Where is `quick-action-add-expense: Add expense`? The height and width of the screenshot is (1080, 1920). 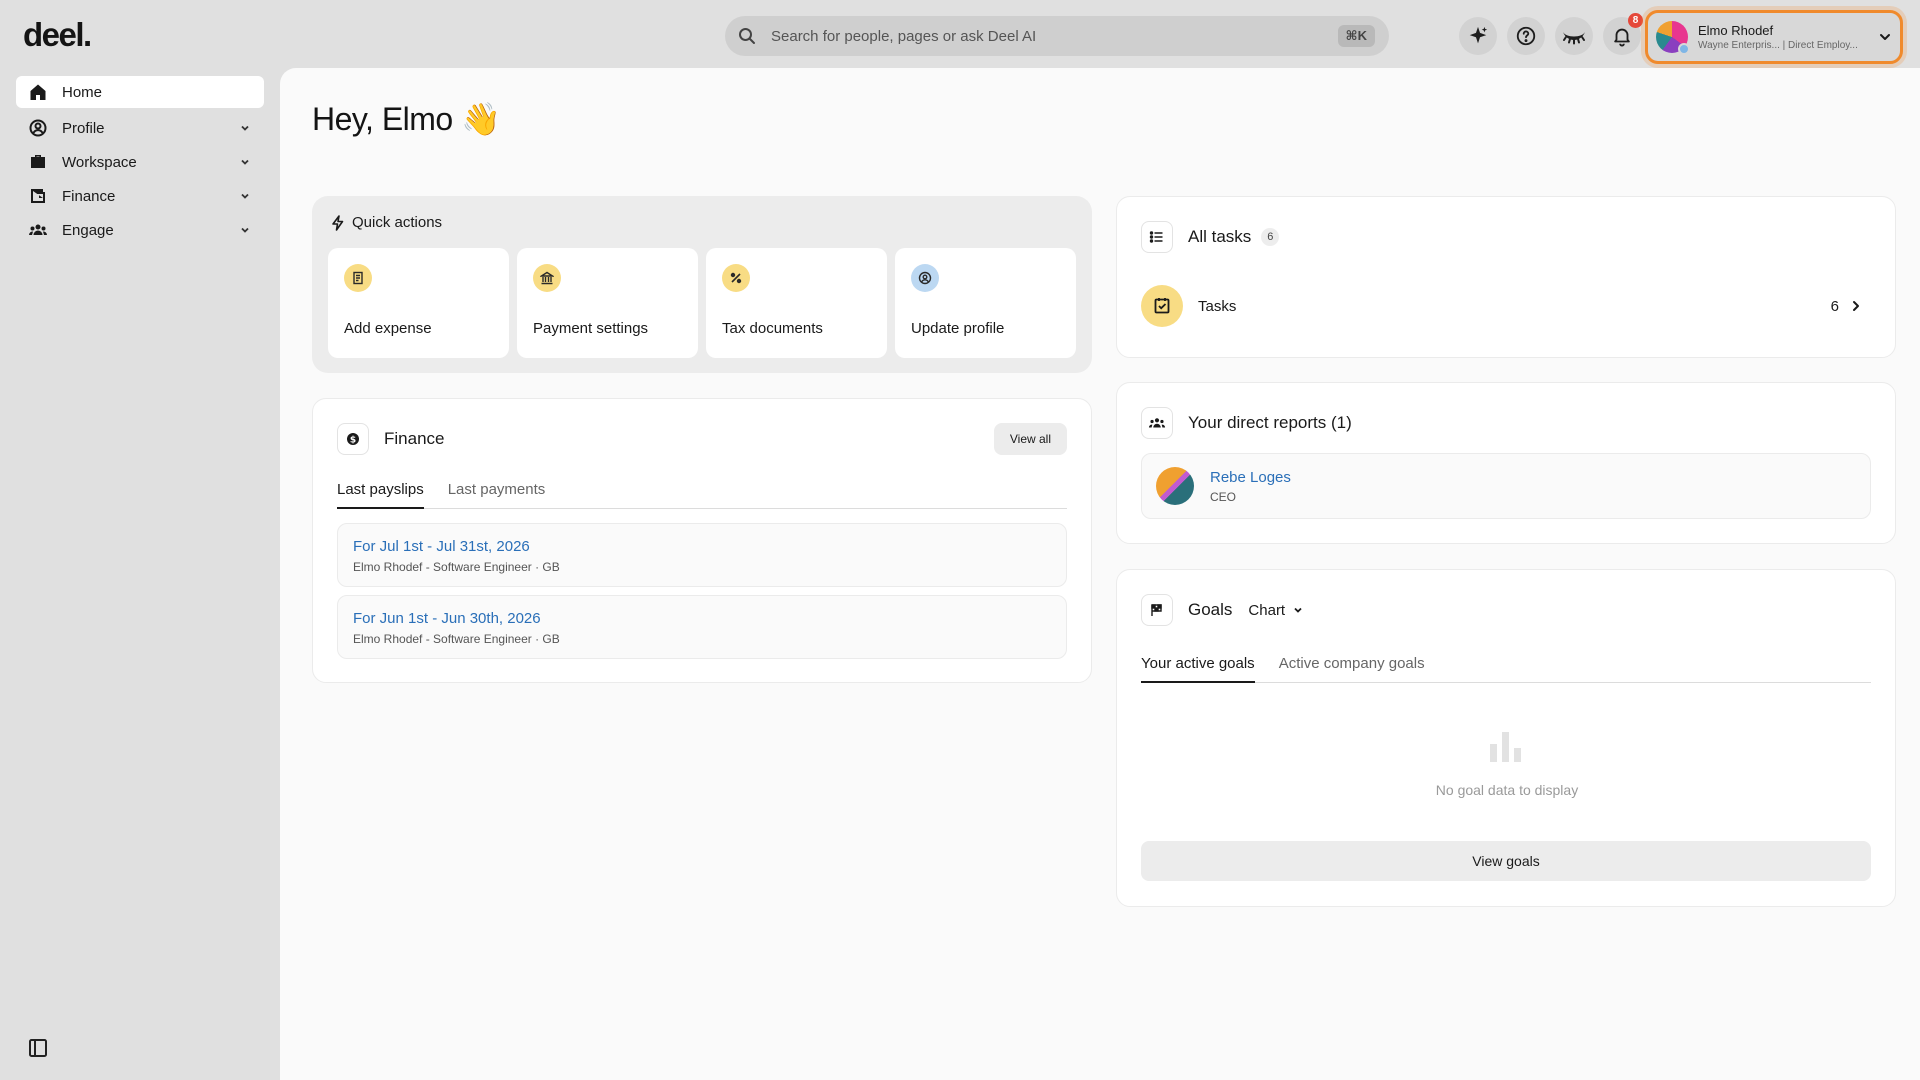 quick-action-add-expense: Add expense is located at coordinates (418, 303).